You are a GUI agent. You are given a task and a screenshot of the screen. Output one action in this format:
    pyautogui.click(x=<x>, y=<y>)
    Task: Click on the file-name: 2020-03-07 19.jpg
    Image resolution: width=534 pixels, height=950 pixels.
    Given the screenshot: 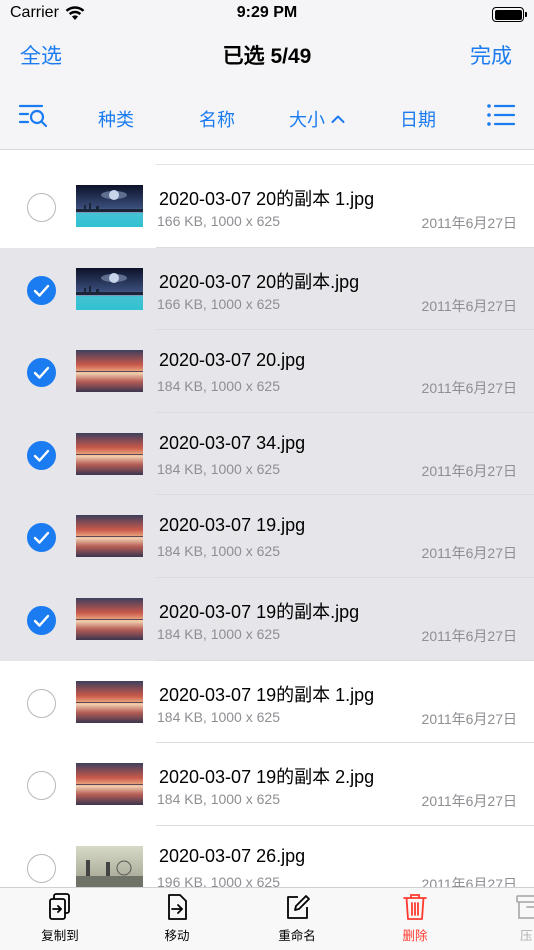 What is the action you would take?
    pyautogui.click(x=232, y=525)
    